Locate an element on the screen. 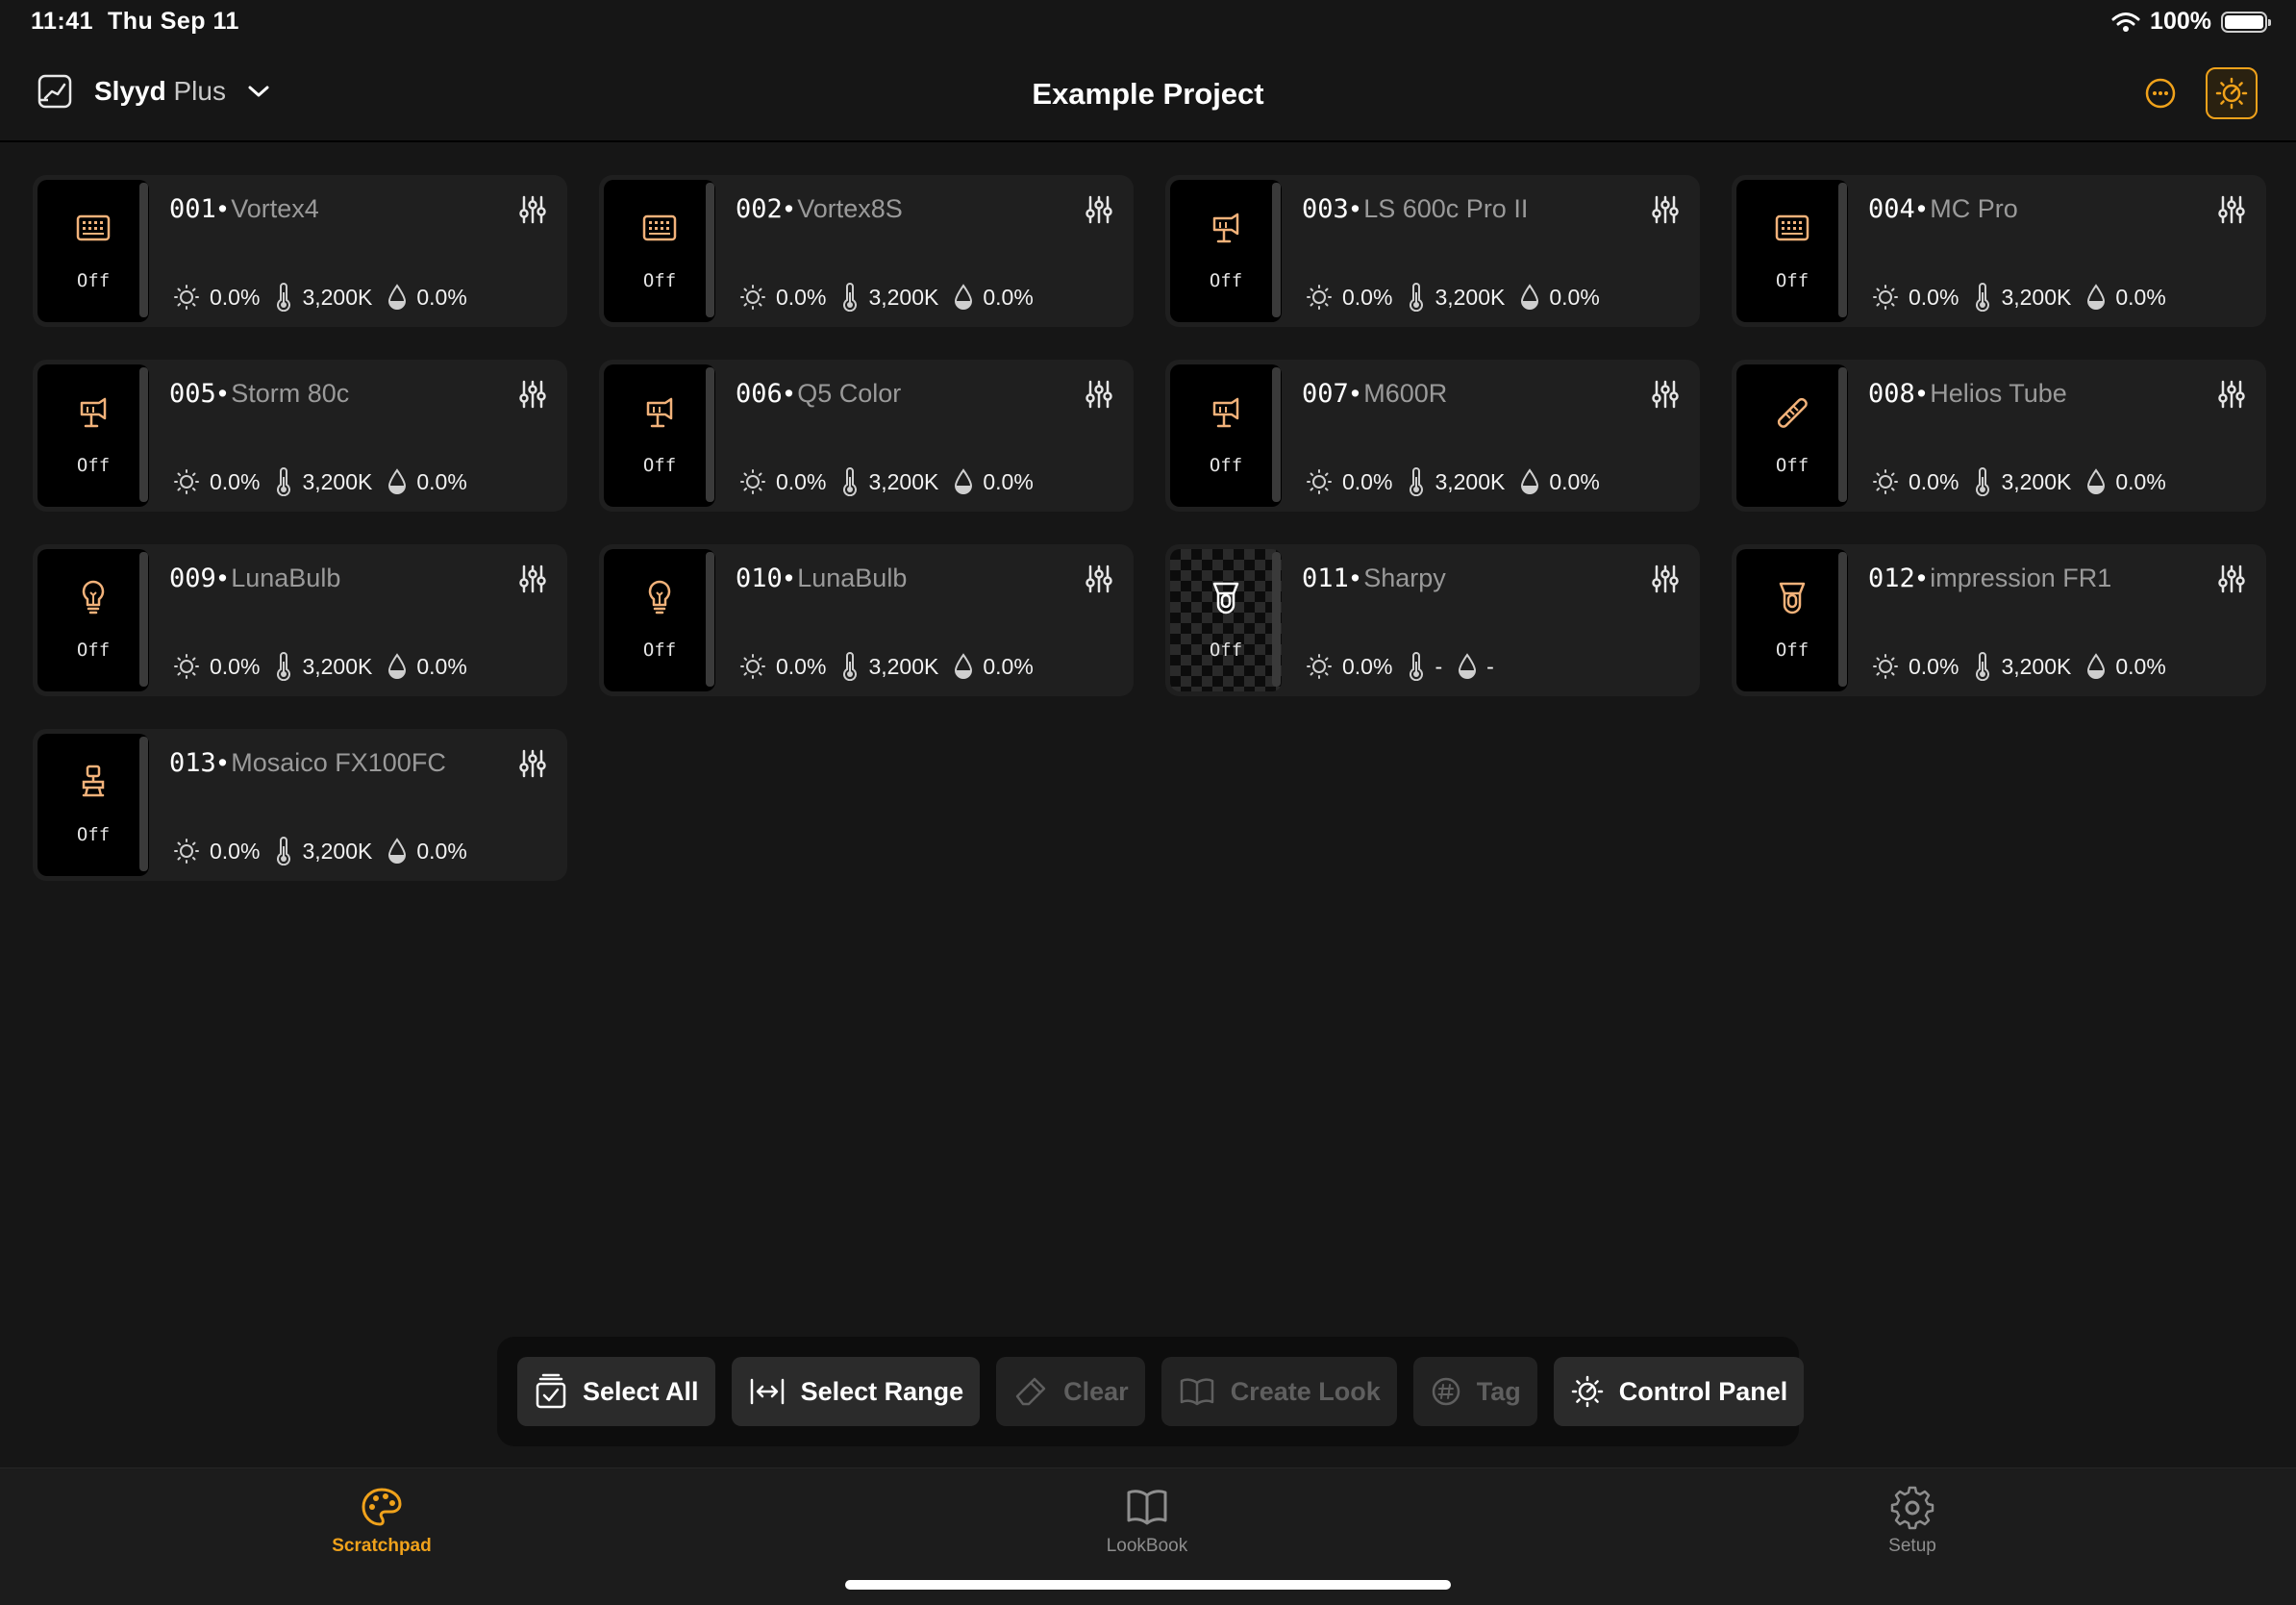 This screenshot has height=1605, width=2296. create-look-button: Create Look is located at coordinates (1278, 1391).